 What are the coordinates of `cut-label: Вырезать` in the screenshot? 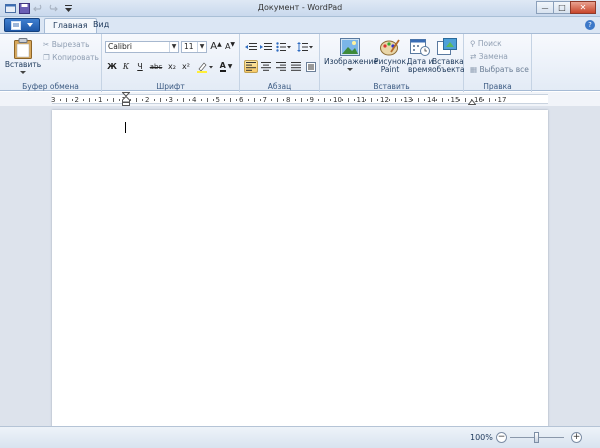 It's located at (70, 44).